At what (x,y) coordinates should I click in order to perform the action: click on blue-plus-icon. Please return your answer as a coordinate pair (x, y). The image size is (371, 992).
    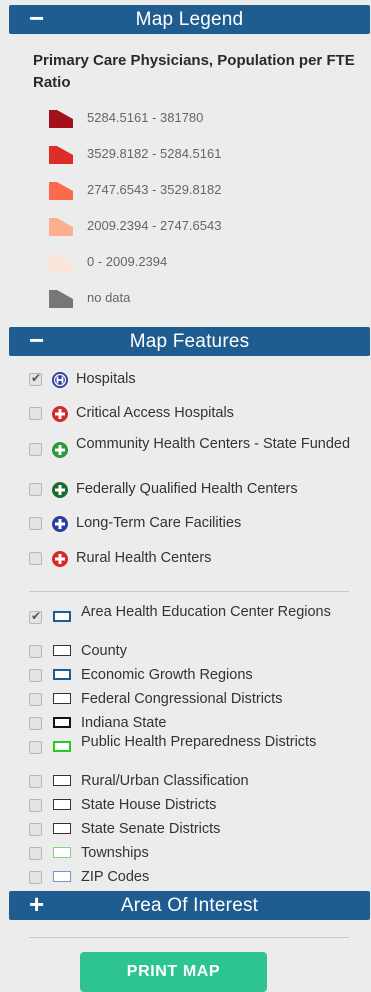
    Looking at the image, I should click on (60, 524).